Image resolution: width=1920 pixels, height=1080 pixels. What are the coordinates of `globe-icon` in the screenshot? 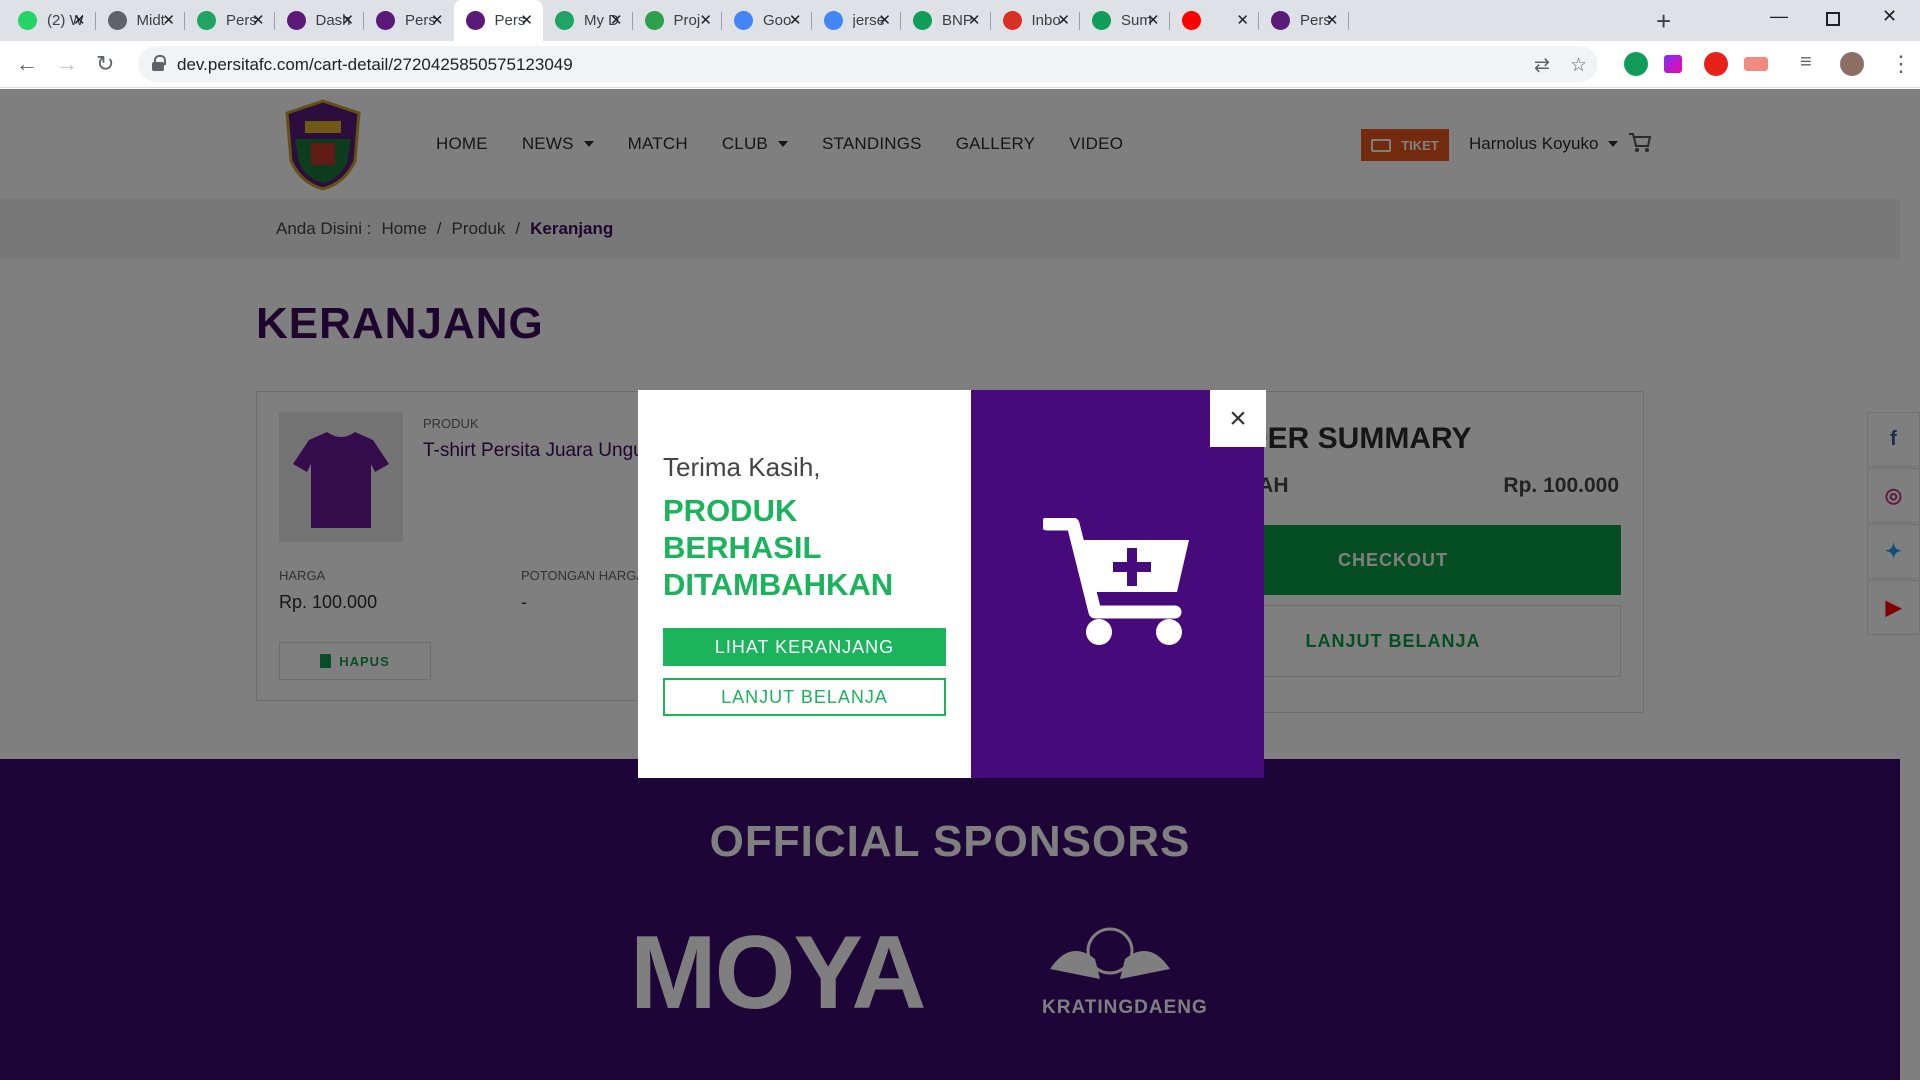 It's located at (117, 20).